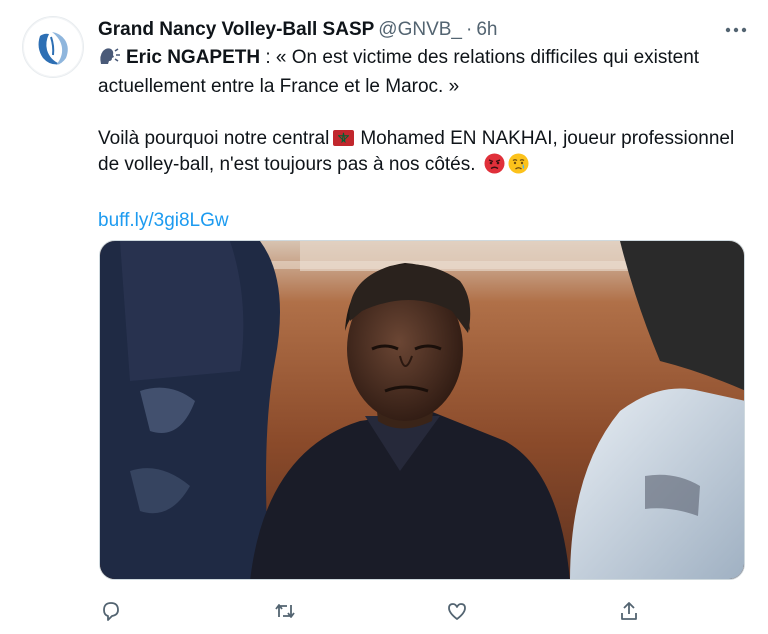 This screenshot has height=634, width=768. What do you see at coordinates (518, 167) in the screenshot?
I see `crying-face-icon` at bounding box center [518, 167].